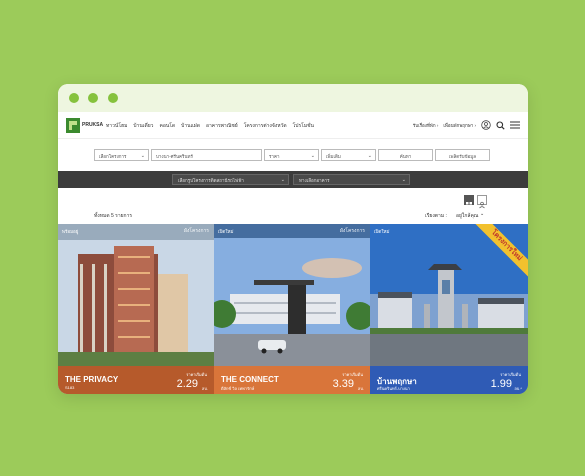 The image size is (585, 476). What do you see at coordinates (486, 125) in the screenshot?
I see `user-icon` at bounding box center [486, 125].